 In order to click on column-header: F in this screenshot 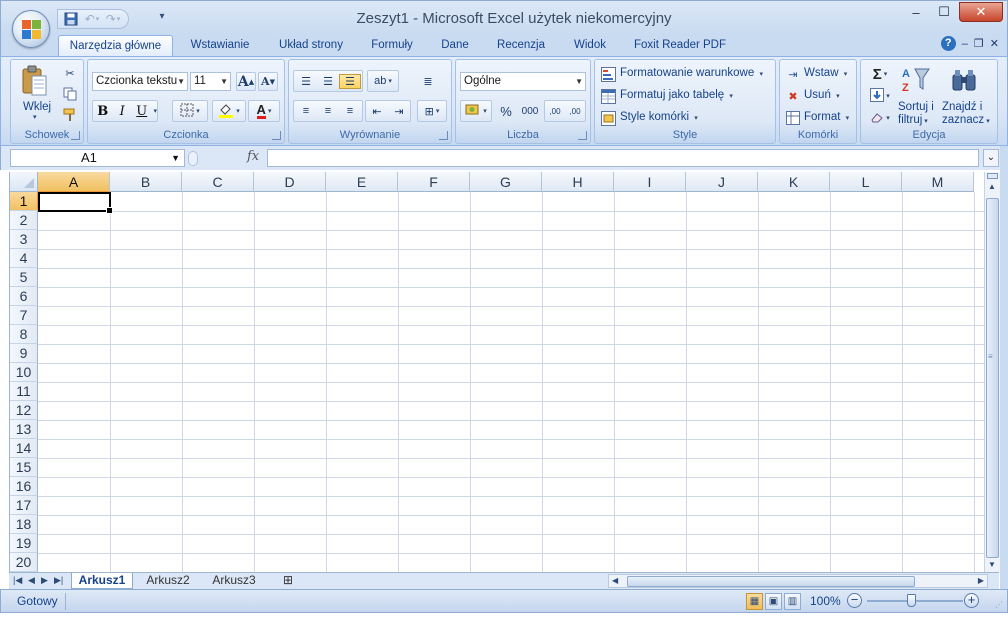, I will do `click(434, 182)`.